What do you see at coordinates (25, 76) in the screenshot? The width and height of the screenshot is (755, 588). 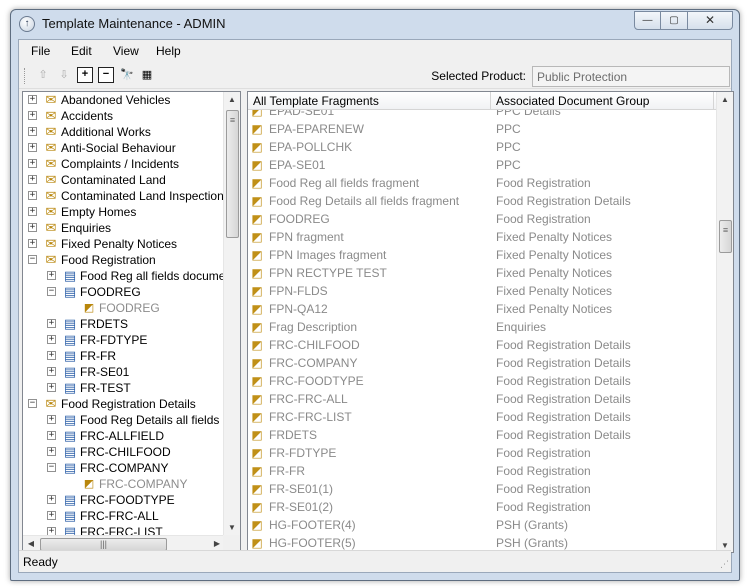 I see `toolbar-grip` at bounding box center [25, 76].